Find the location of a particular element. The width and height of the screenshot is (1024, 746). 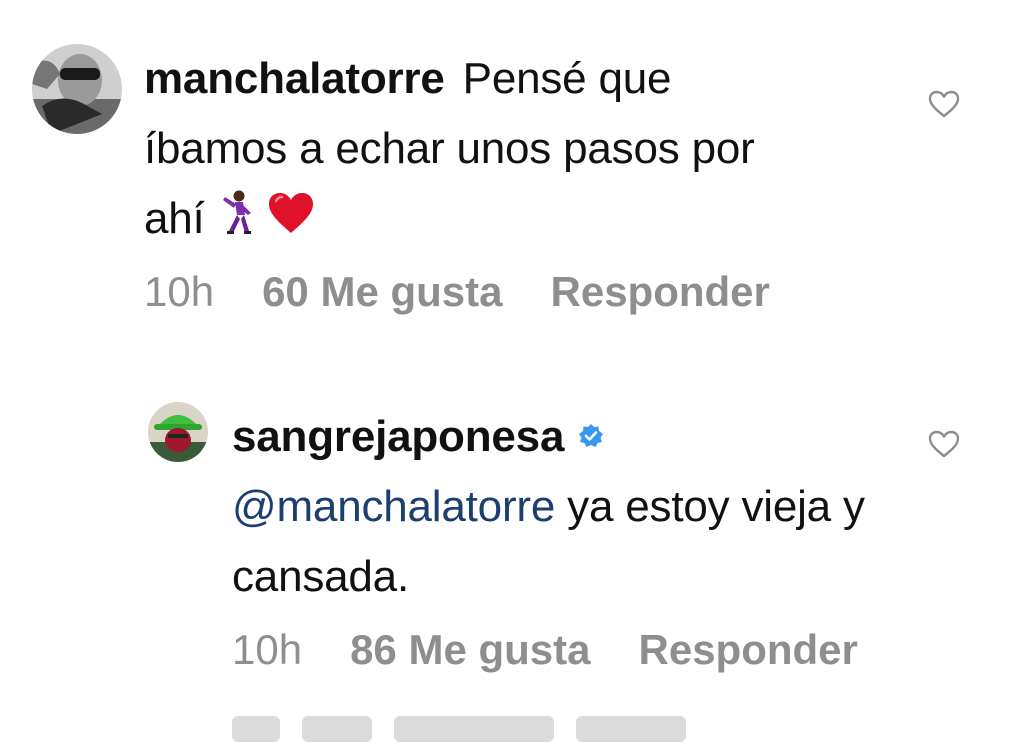

username: manchalatorre is located at coordinates (294, 78).